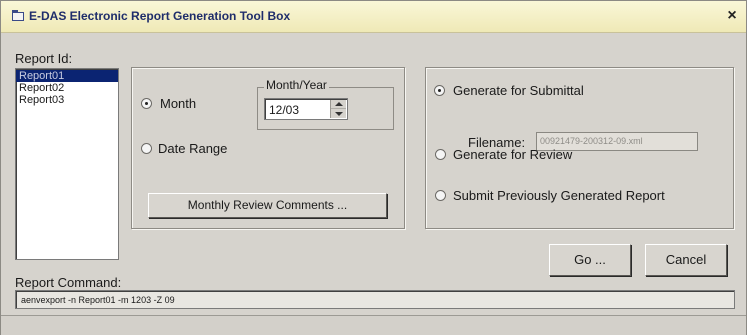  What do you see at coordinates (439, 90) in the screenshot?
I see `generate-submittal-radio` at bounding box center [439, 90].